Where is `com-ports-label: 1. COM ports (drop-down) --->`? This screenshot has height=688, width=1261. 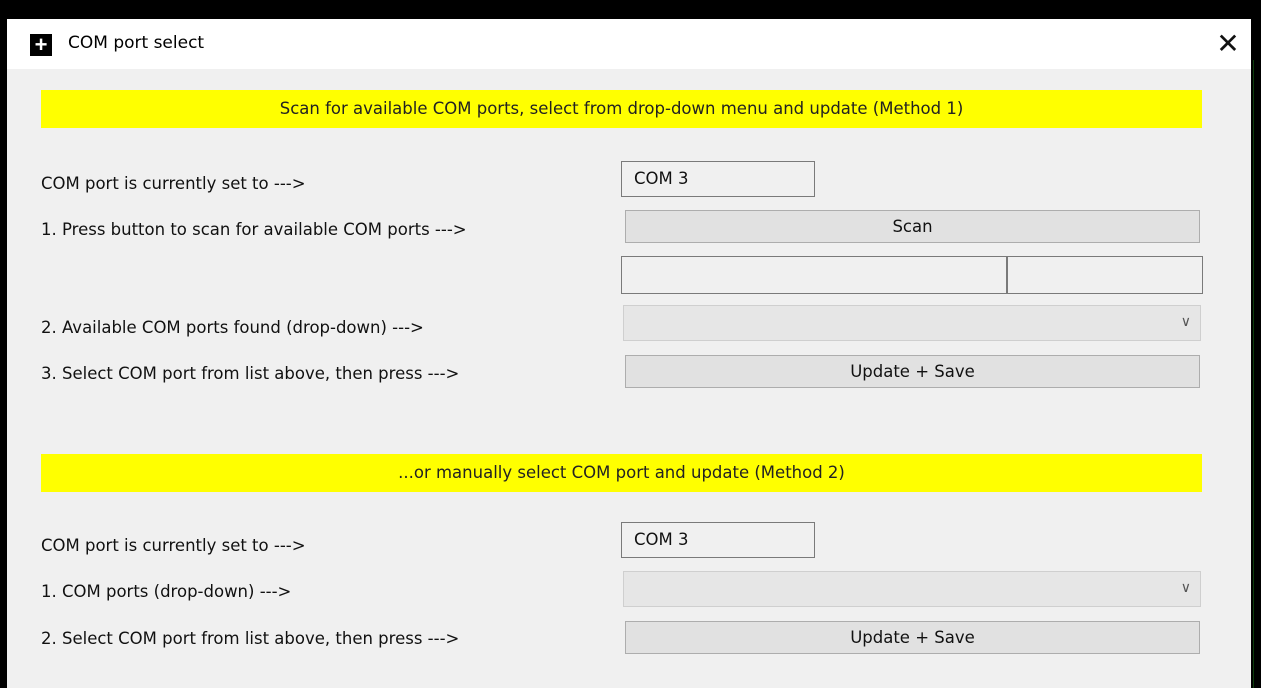 com-ports-label: 1. COM ports (drop-down) ---> is located at coordinates (166, 591).